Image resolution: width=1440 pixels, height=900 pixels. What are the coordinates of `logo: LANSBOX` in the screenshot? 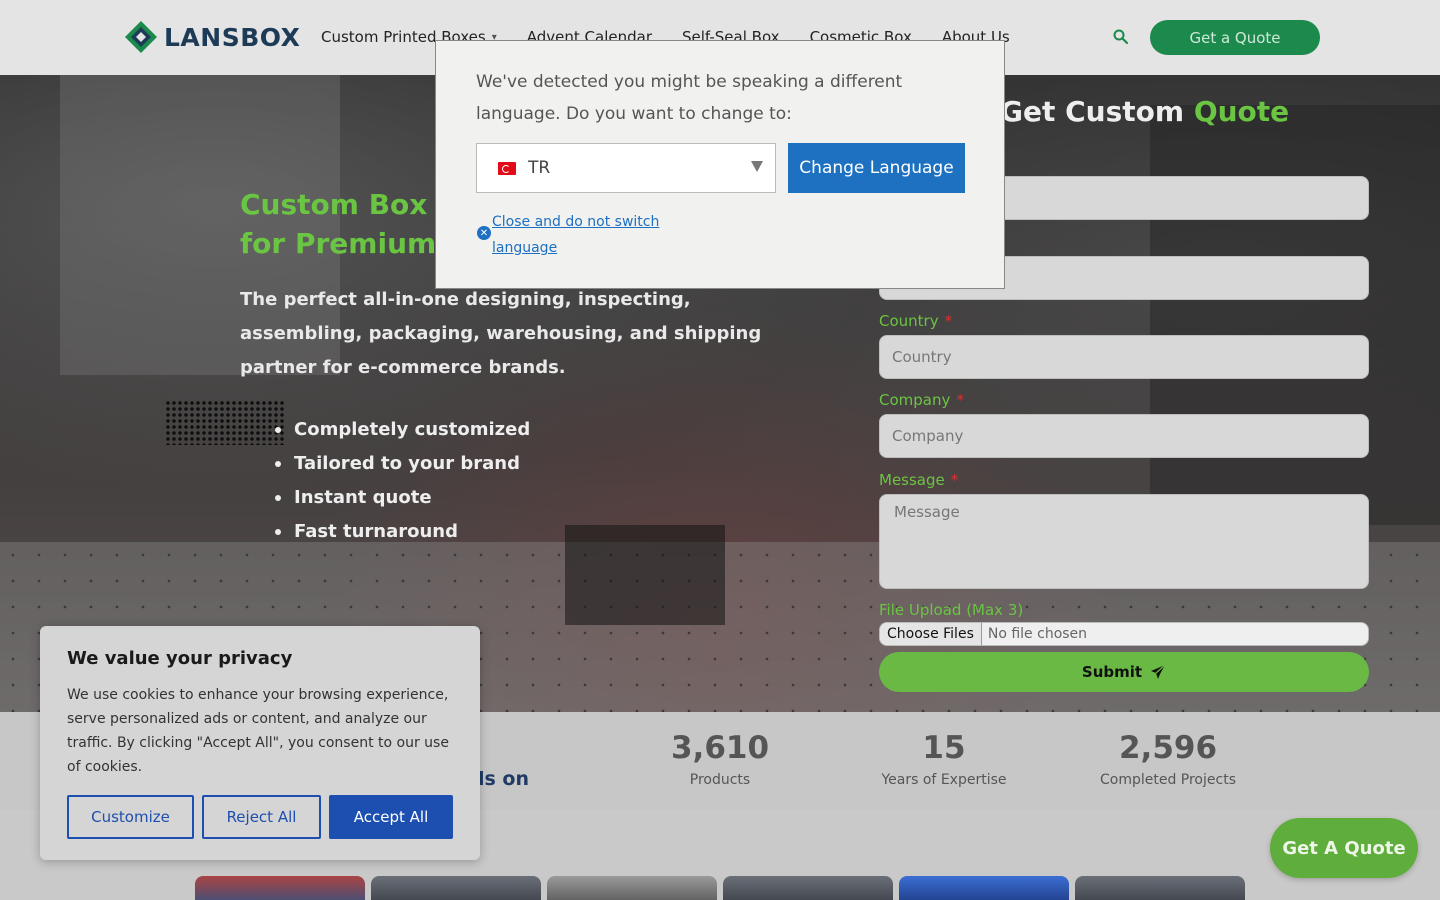 It's located at (212, 37).